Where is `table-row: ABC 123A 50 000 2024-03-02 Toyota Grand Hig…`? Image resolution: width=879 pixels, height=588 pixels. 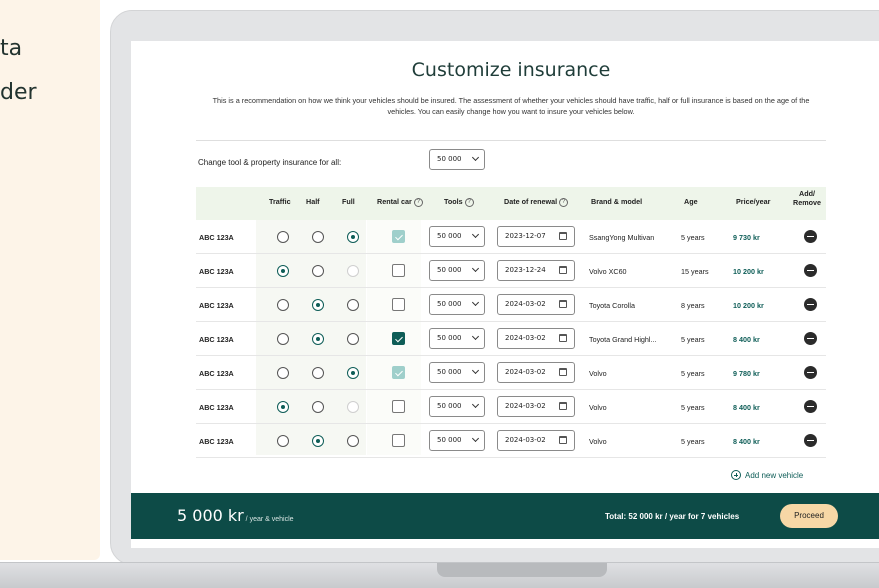 table-row: ABC 123A 50 000 2024-03-02 Toyota Grand Hig… is located at coordinates (511, 339).